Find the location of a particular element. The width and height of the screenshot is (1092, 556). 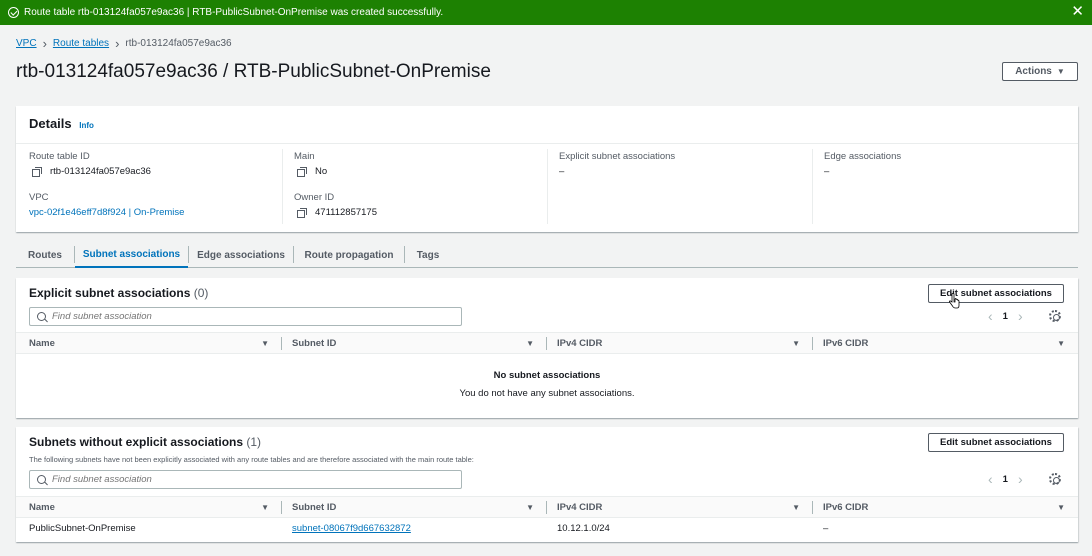

explicit-associations-value: – is located at coordinates (562, 171).